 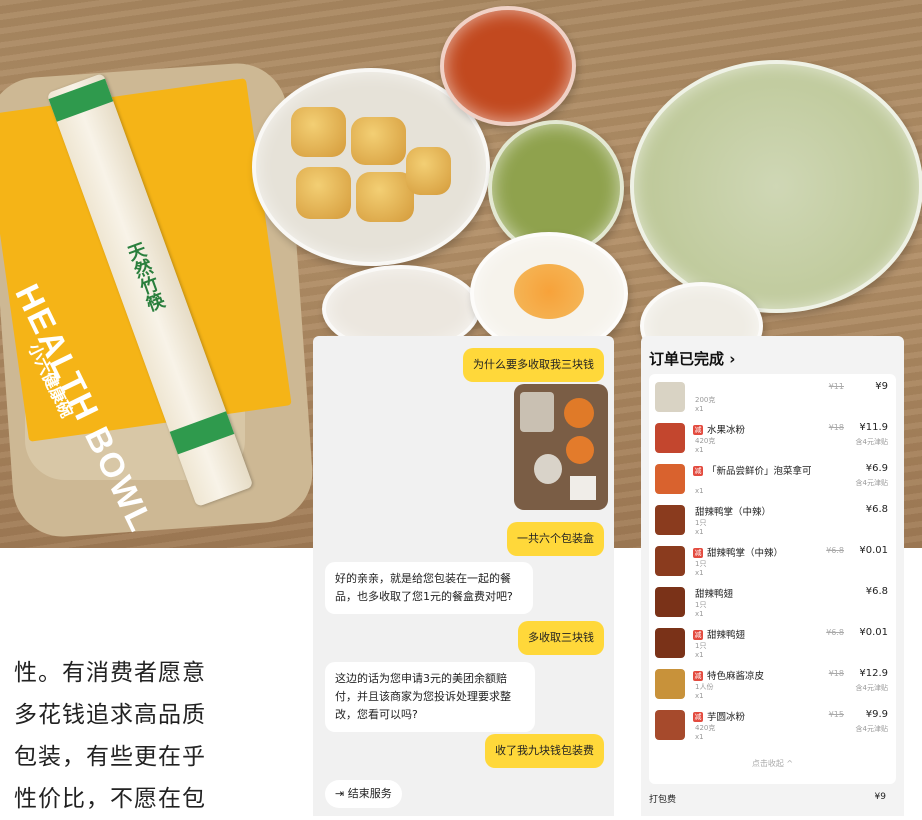 I want to click on article-text: 性。有消费者愿意 多花钱追求高品质 包装，有些更在乎 性价比，不愿在包, so click(x=130, y=736).